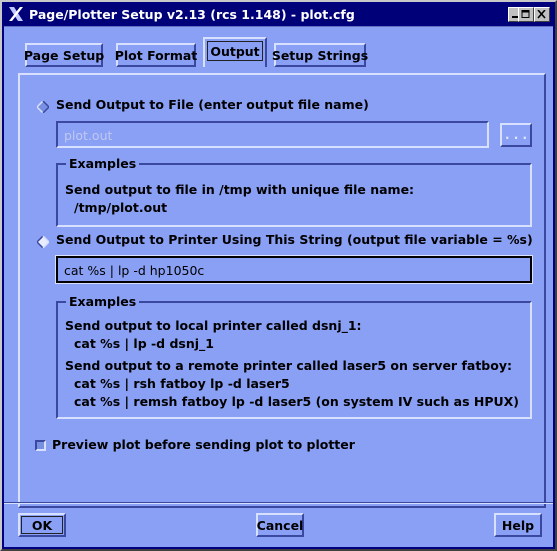  What do you see at coordinates (40, 445) in the screenshot?
I see `preview-checkbox` at bounding box center [40, 445].